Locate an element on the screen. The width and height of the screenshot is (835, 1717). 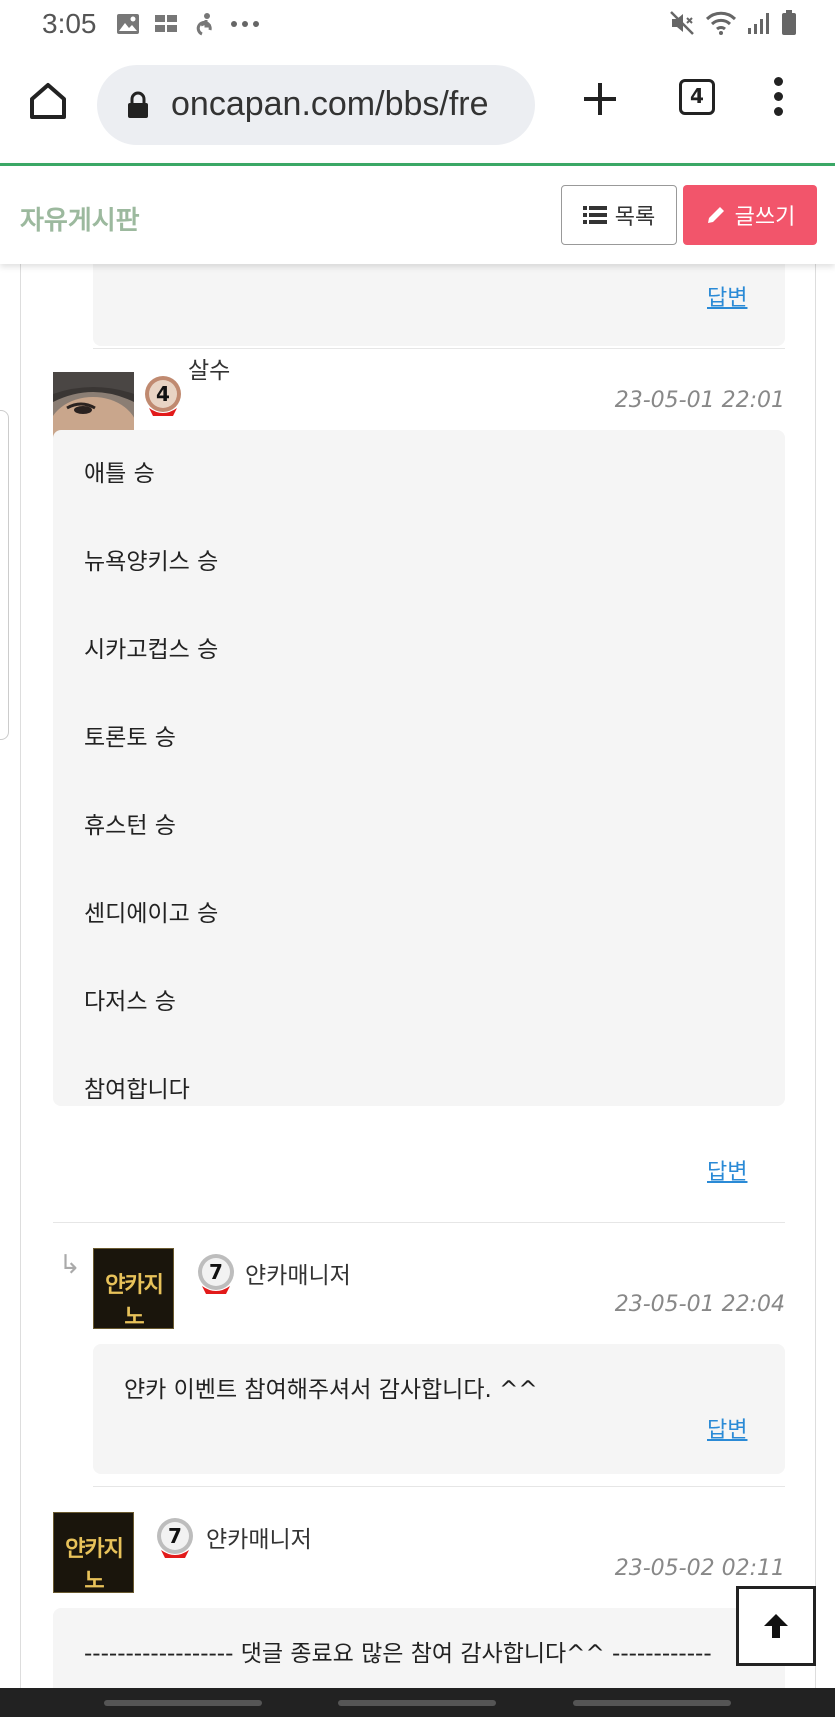
accessibility-icon is located at coordinates (204, 24).